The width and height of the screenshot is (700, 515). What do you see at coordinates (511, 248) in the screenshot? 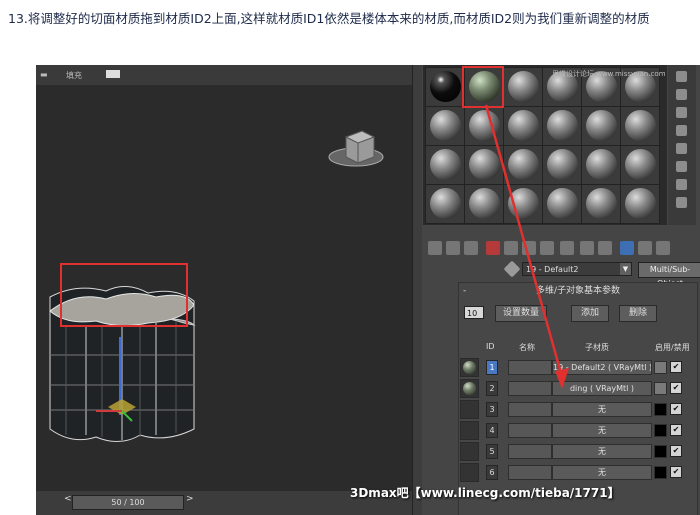
I see `copy-material-icon` at bounding box center [511, 248].